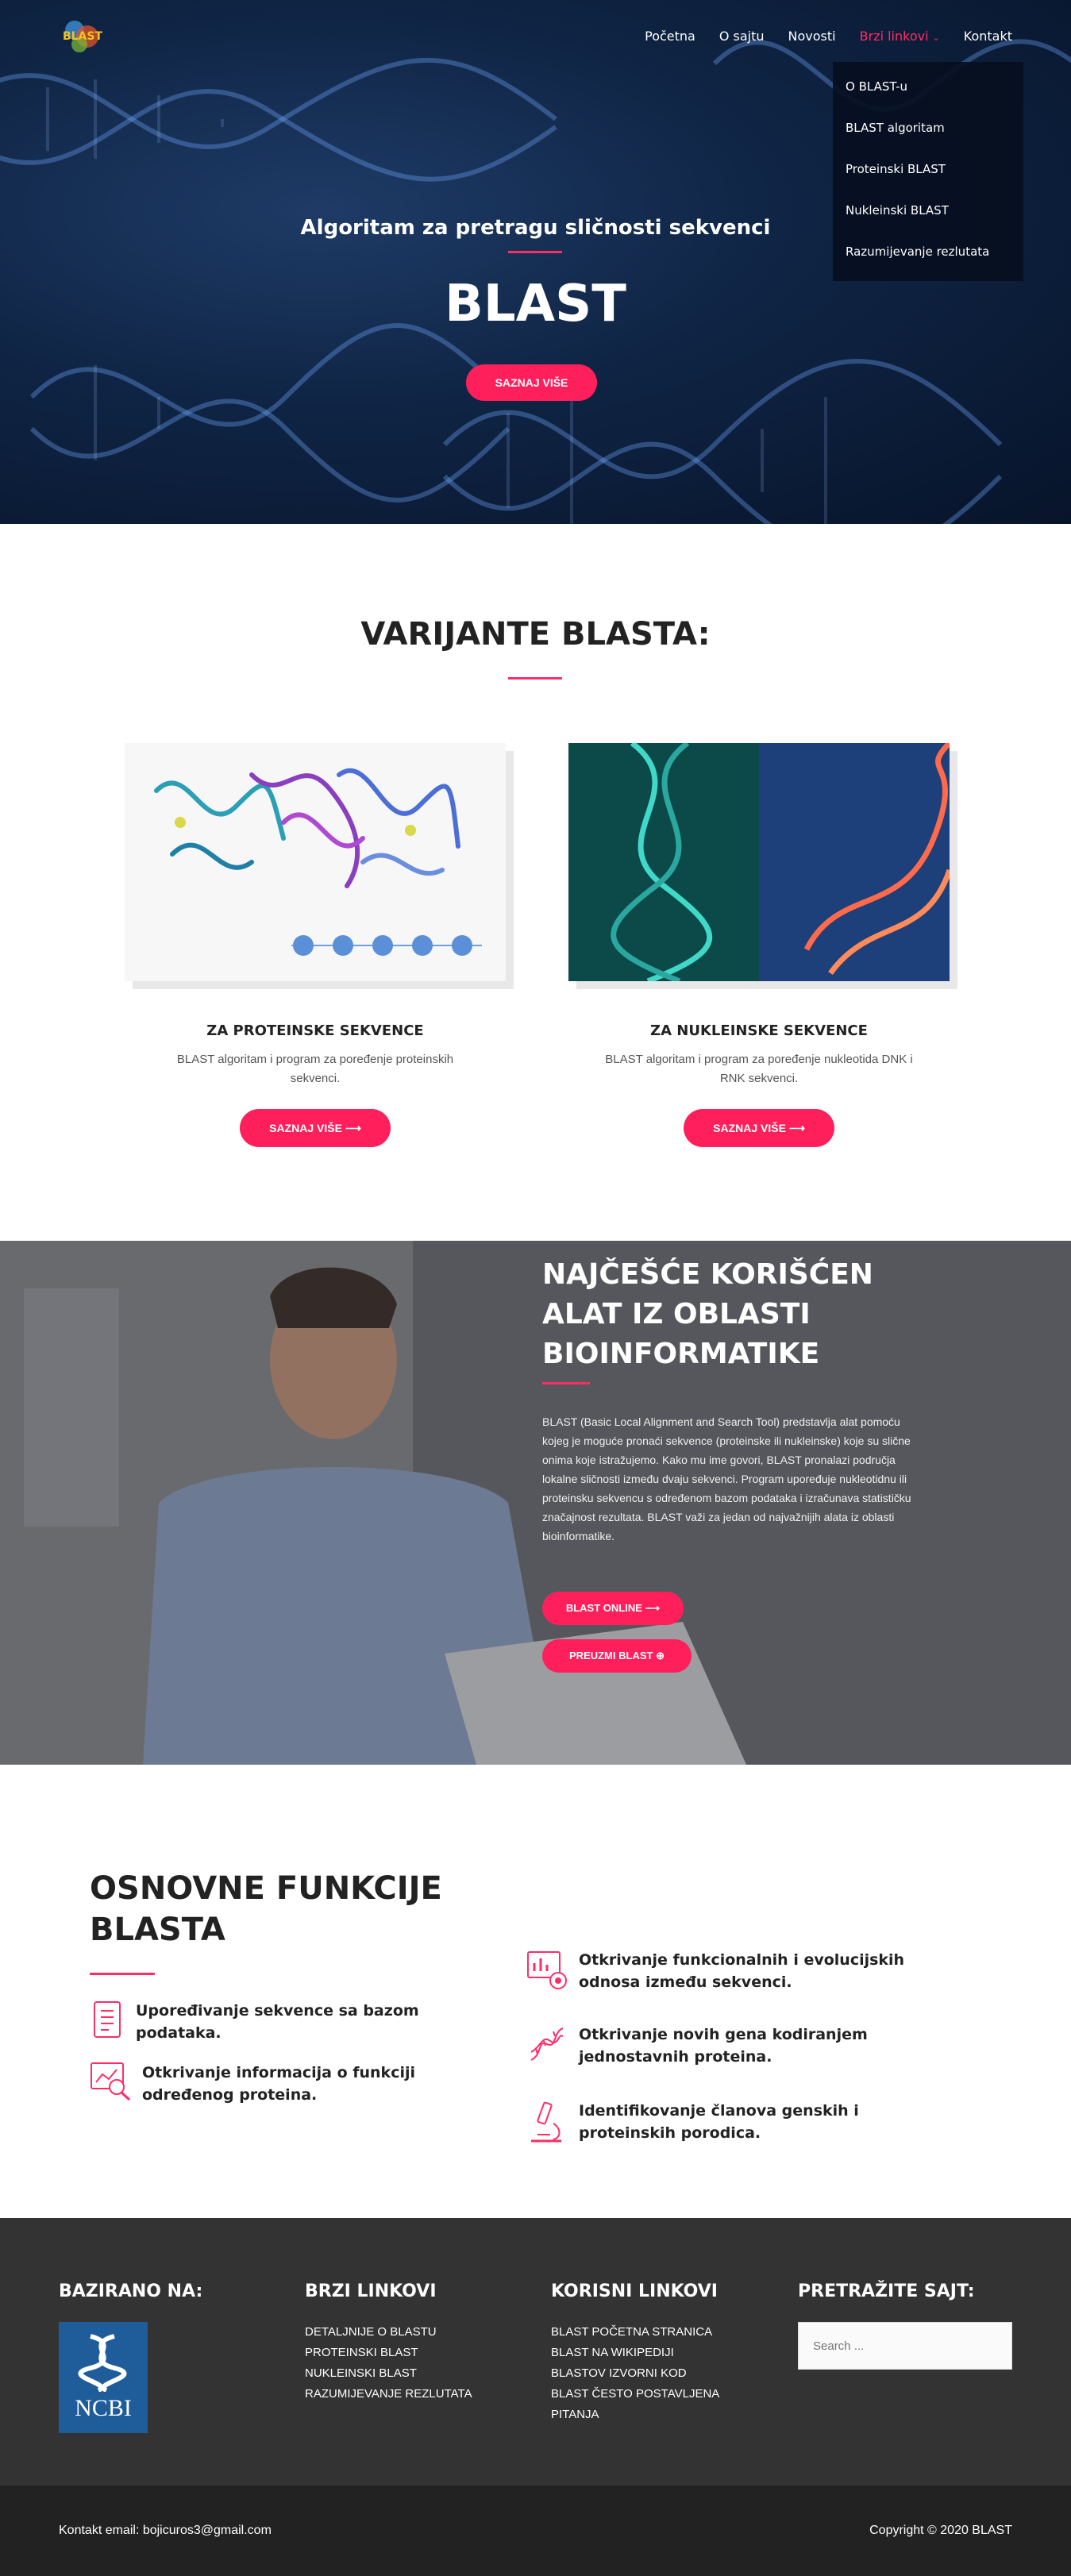  What do you see at coordinates (315, 1030) in the screenshot?
I see `protein-card-title: ZA PROTEINSKE SEKVENCE` at bounding box center [315, 1030].